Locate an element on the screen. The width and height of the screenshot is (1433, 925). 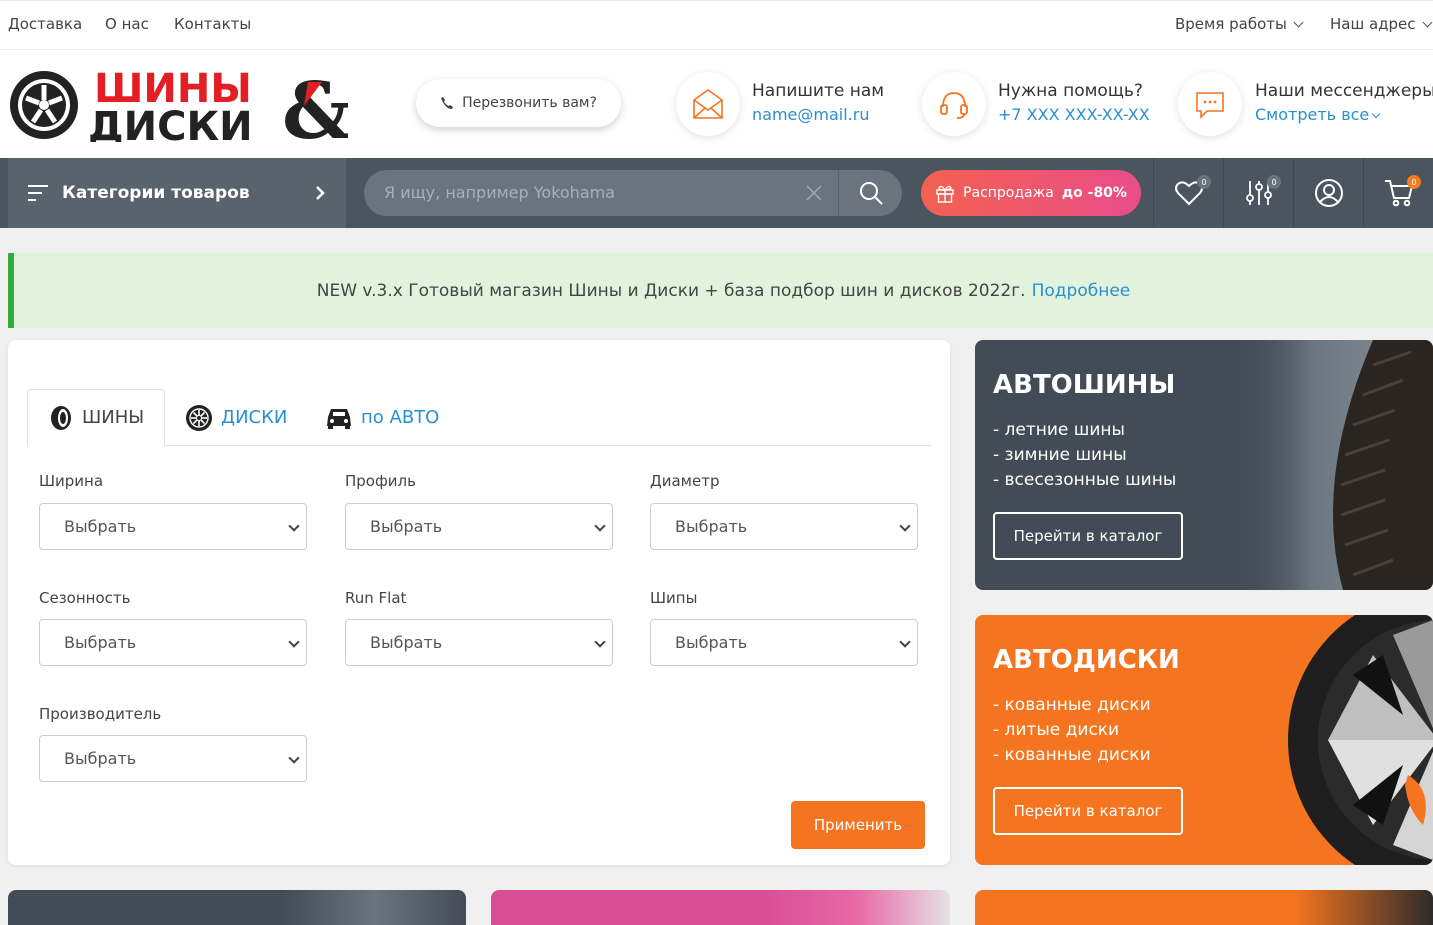
user-icon is located at coordinates (1328, 193).